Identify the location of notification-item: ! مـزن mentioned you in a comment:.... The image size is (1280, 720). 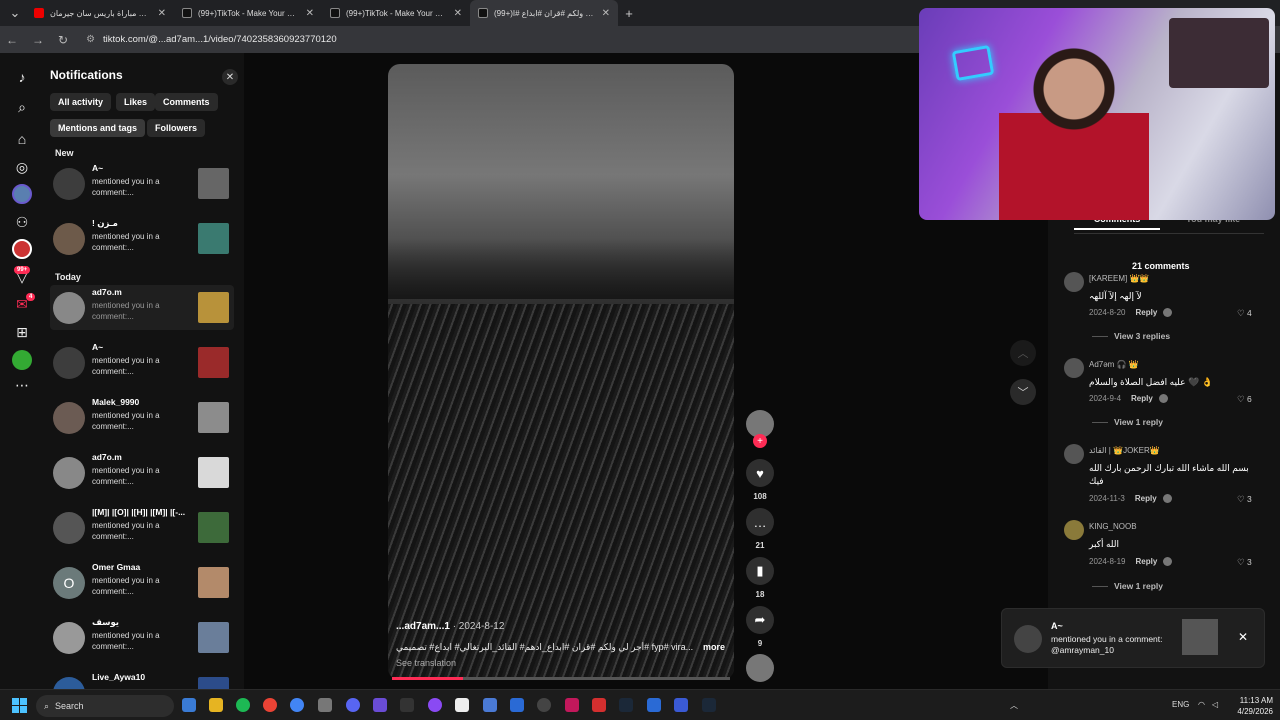
(142, 238).